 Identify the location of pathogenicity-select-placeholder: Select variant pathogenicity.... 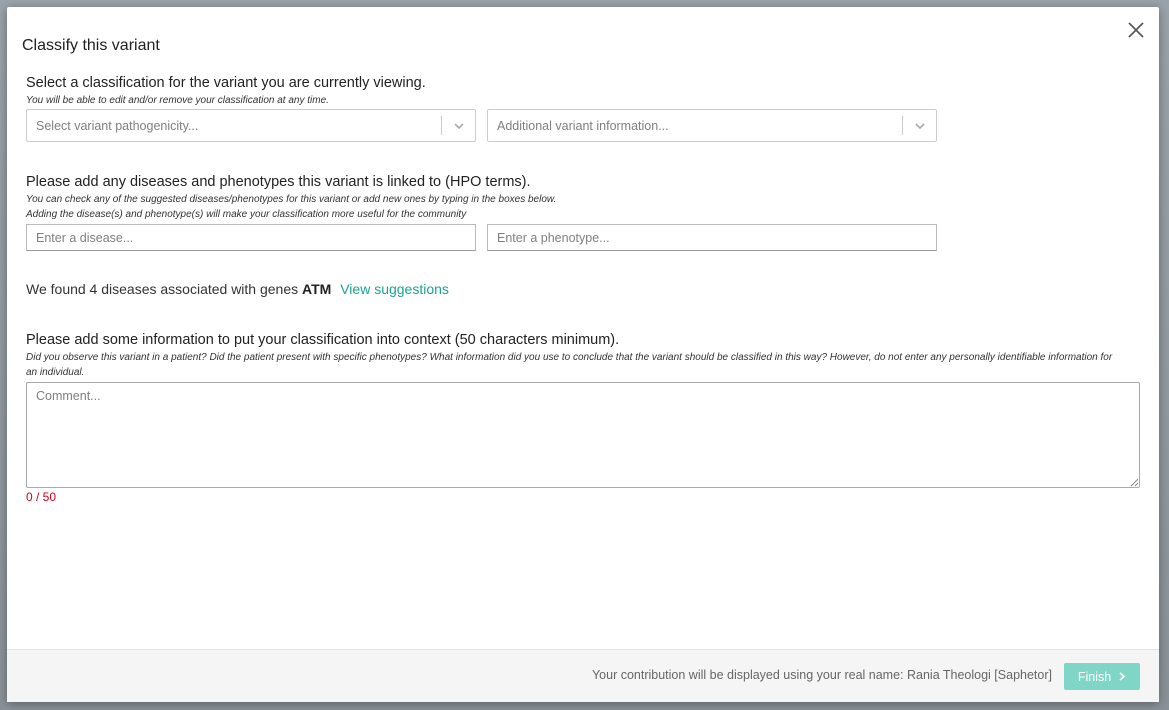
(117, 125).